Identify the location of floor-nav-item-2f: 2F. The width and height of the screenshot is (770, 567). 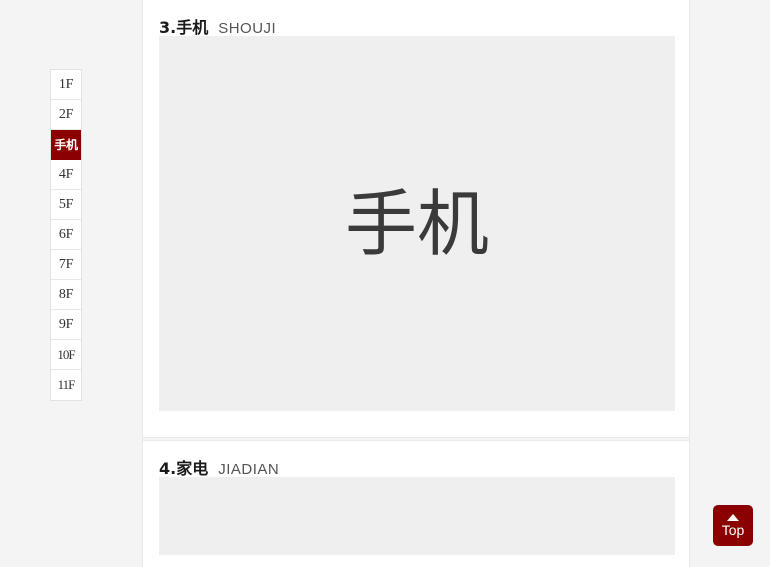
(66, 115).